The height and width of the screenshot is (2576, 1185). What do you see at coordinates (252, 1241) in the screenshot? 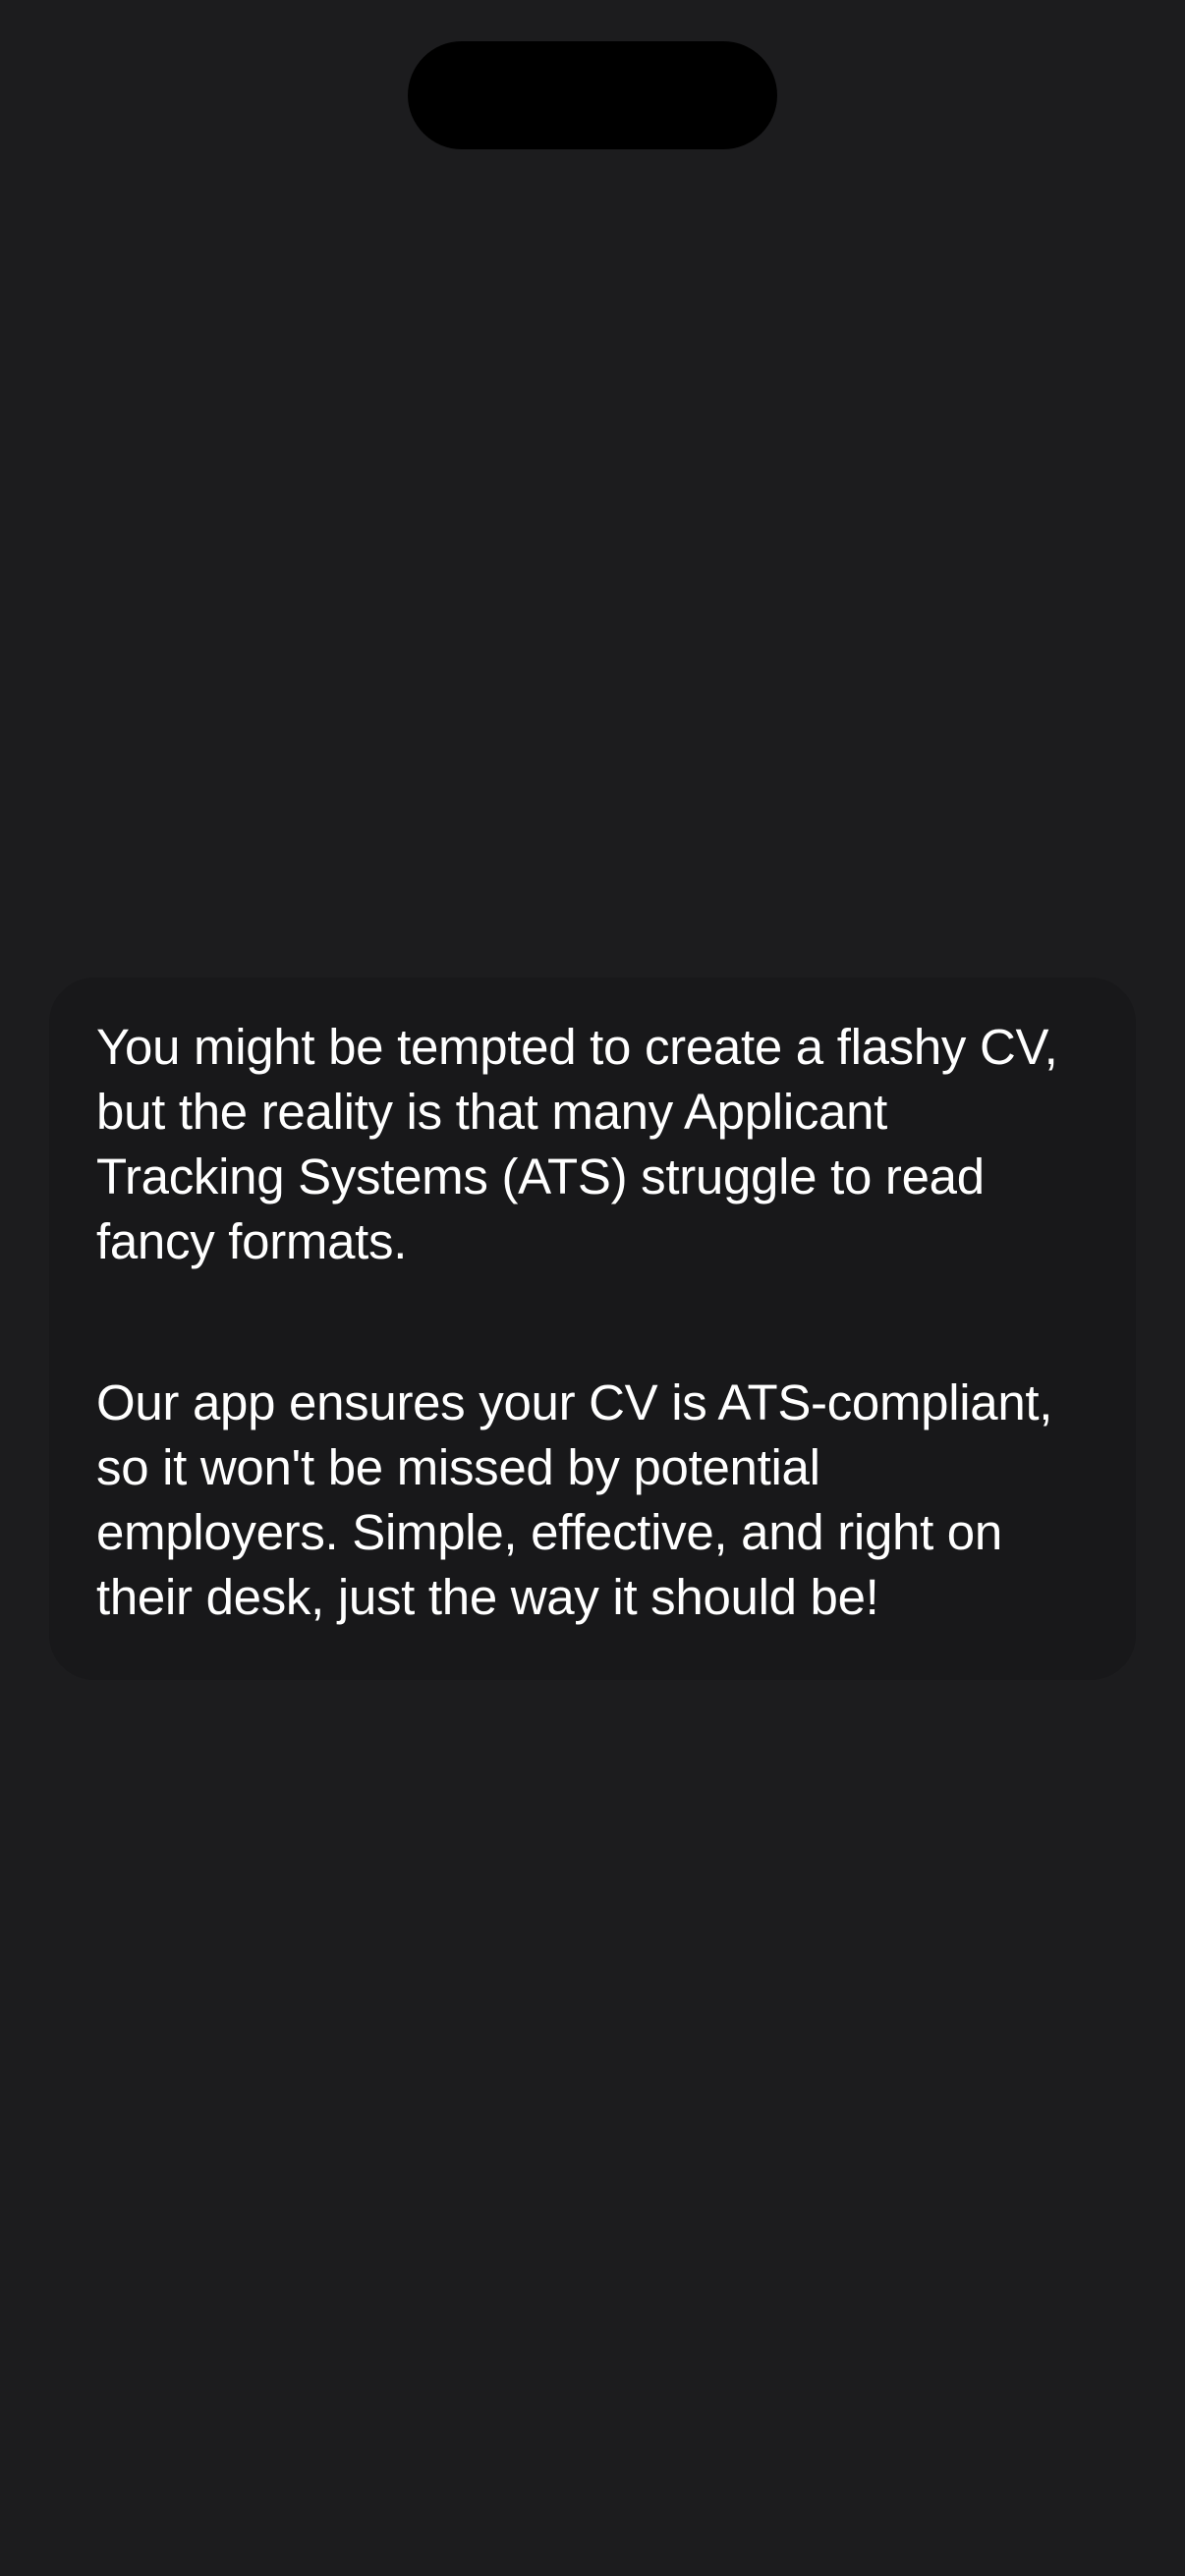
I see `paragraph-1-line-4: fancy formats.` at bounding box center [252, 1241].